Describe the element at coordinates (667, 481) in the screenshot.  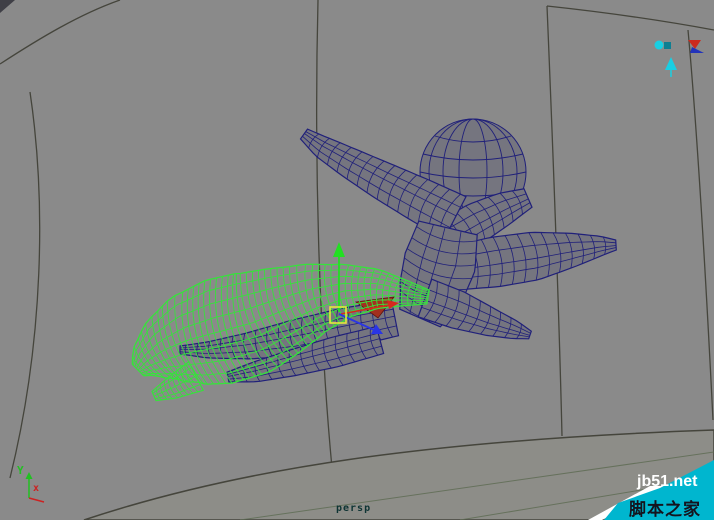
I see `watermark-site-text: jb51.net` at that location.